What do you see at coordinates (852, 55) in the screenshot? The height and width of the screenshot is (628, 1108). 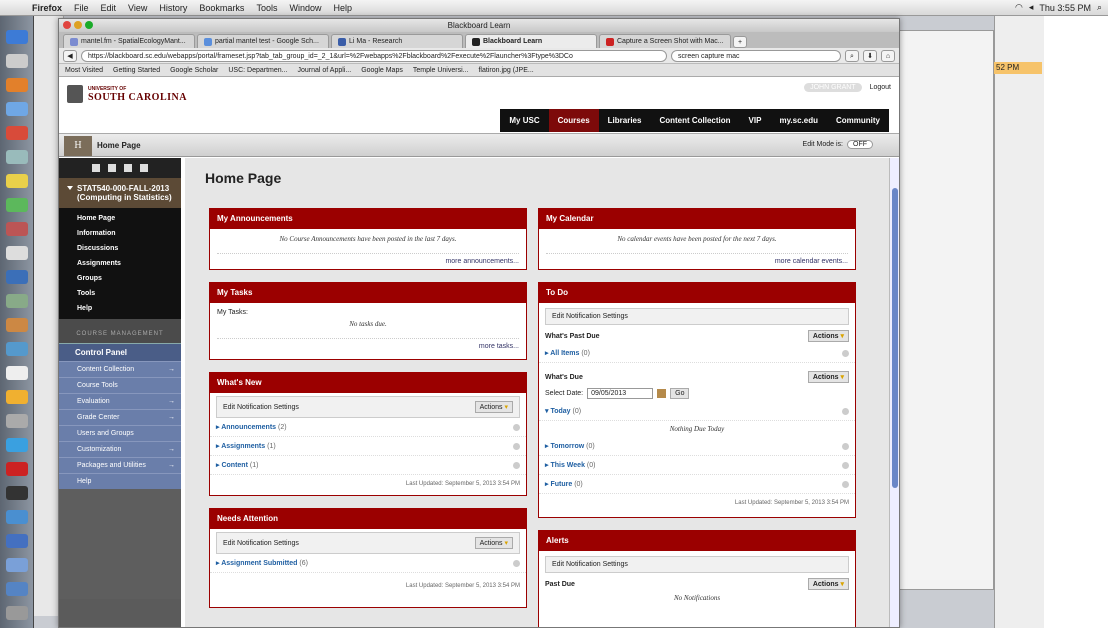 I see `search-icon: ⌕` at bounding box center [852, 55].